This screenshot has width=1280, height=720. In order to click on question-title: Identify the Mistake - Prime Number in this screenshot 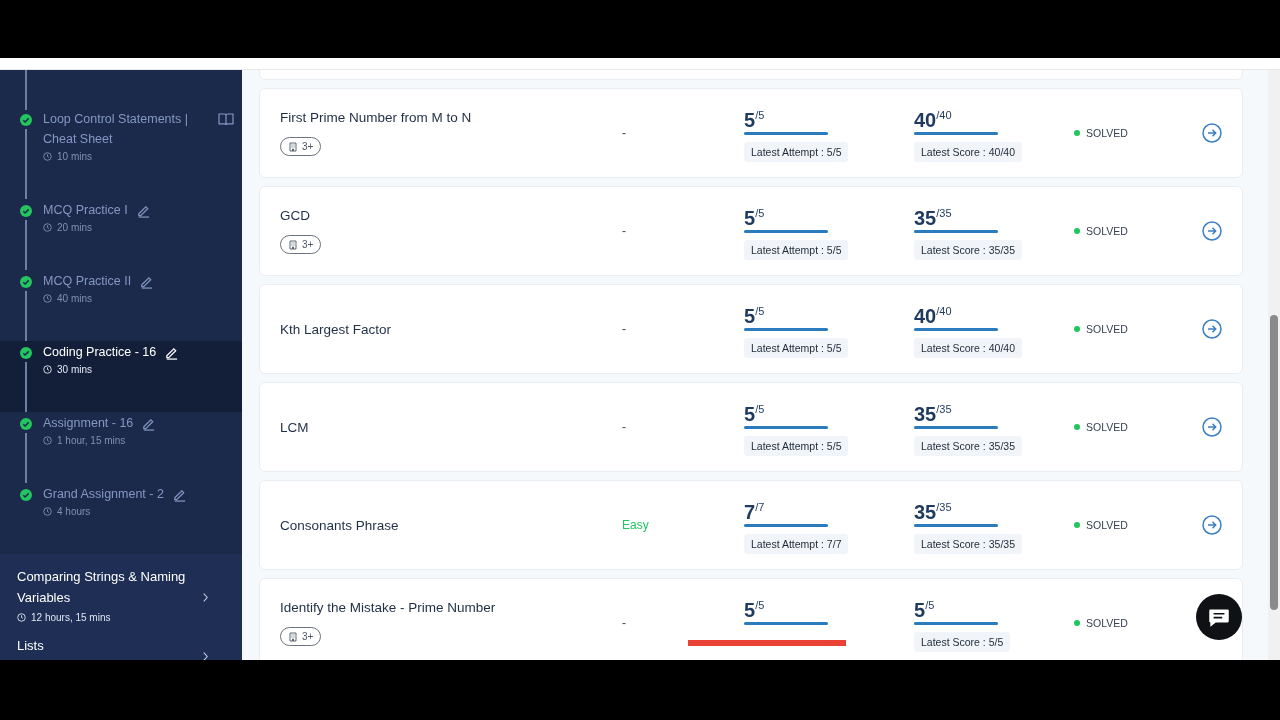, I will do `click(388, 607)`.